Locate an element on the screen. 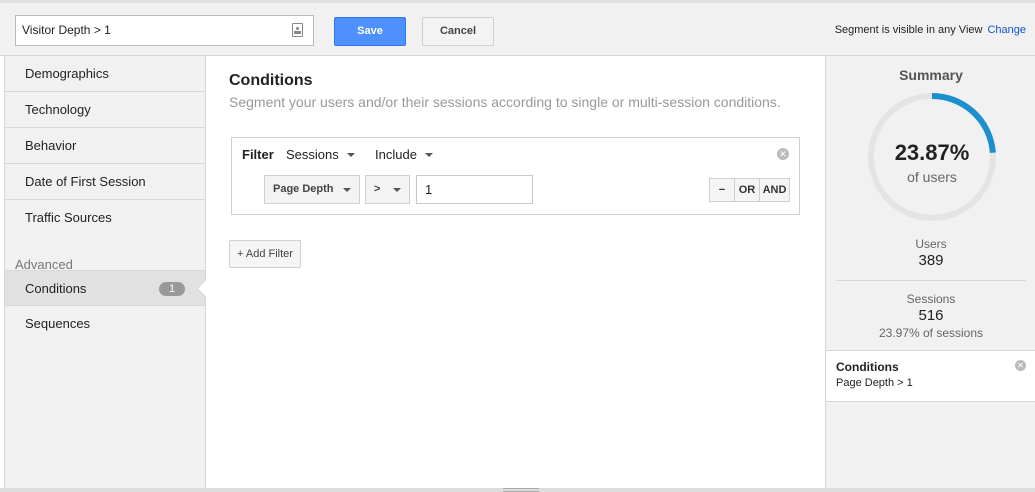  and-button: AND is located at coordinates (774, 190).